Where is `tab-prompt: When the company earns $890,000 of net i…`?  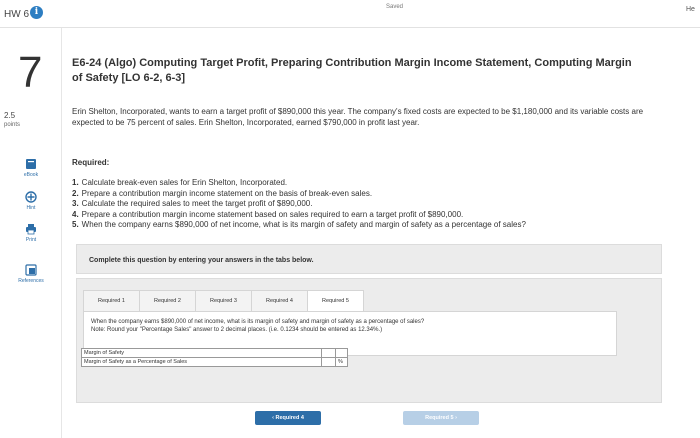 tab-prompt: When the company earns $890,000 of net i… is located at coordinates (351, 326).